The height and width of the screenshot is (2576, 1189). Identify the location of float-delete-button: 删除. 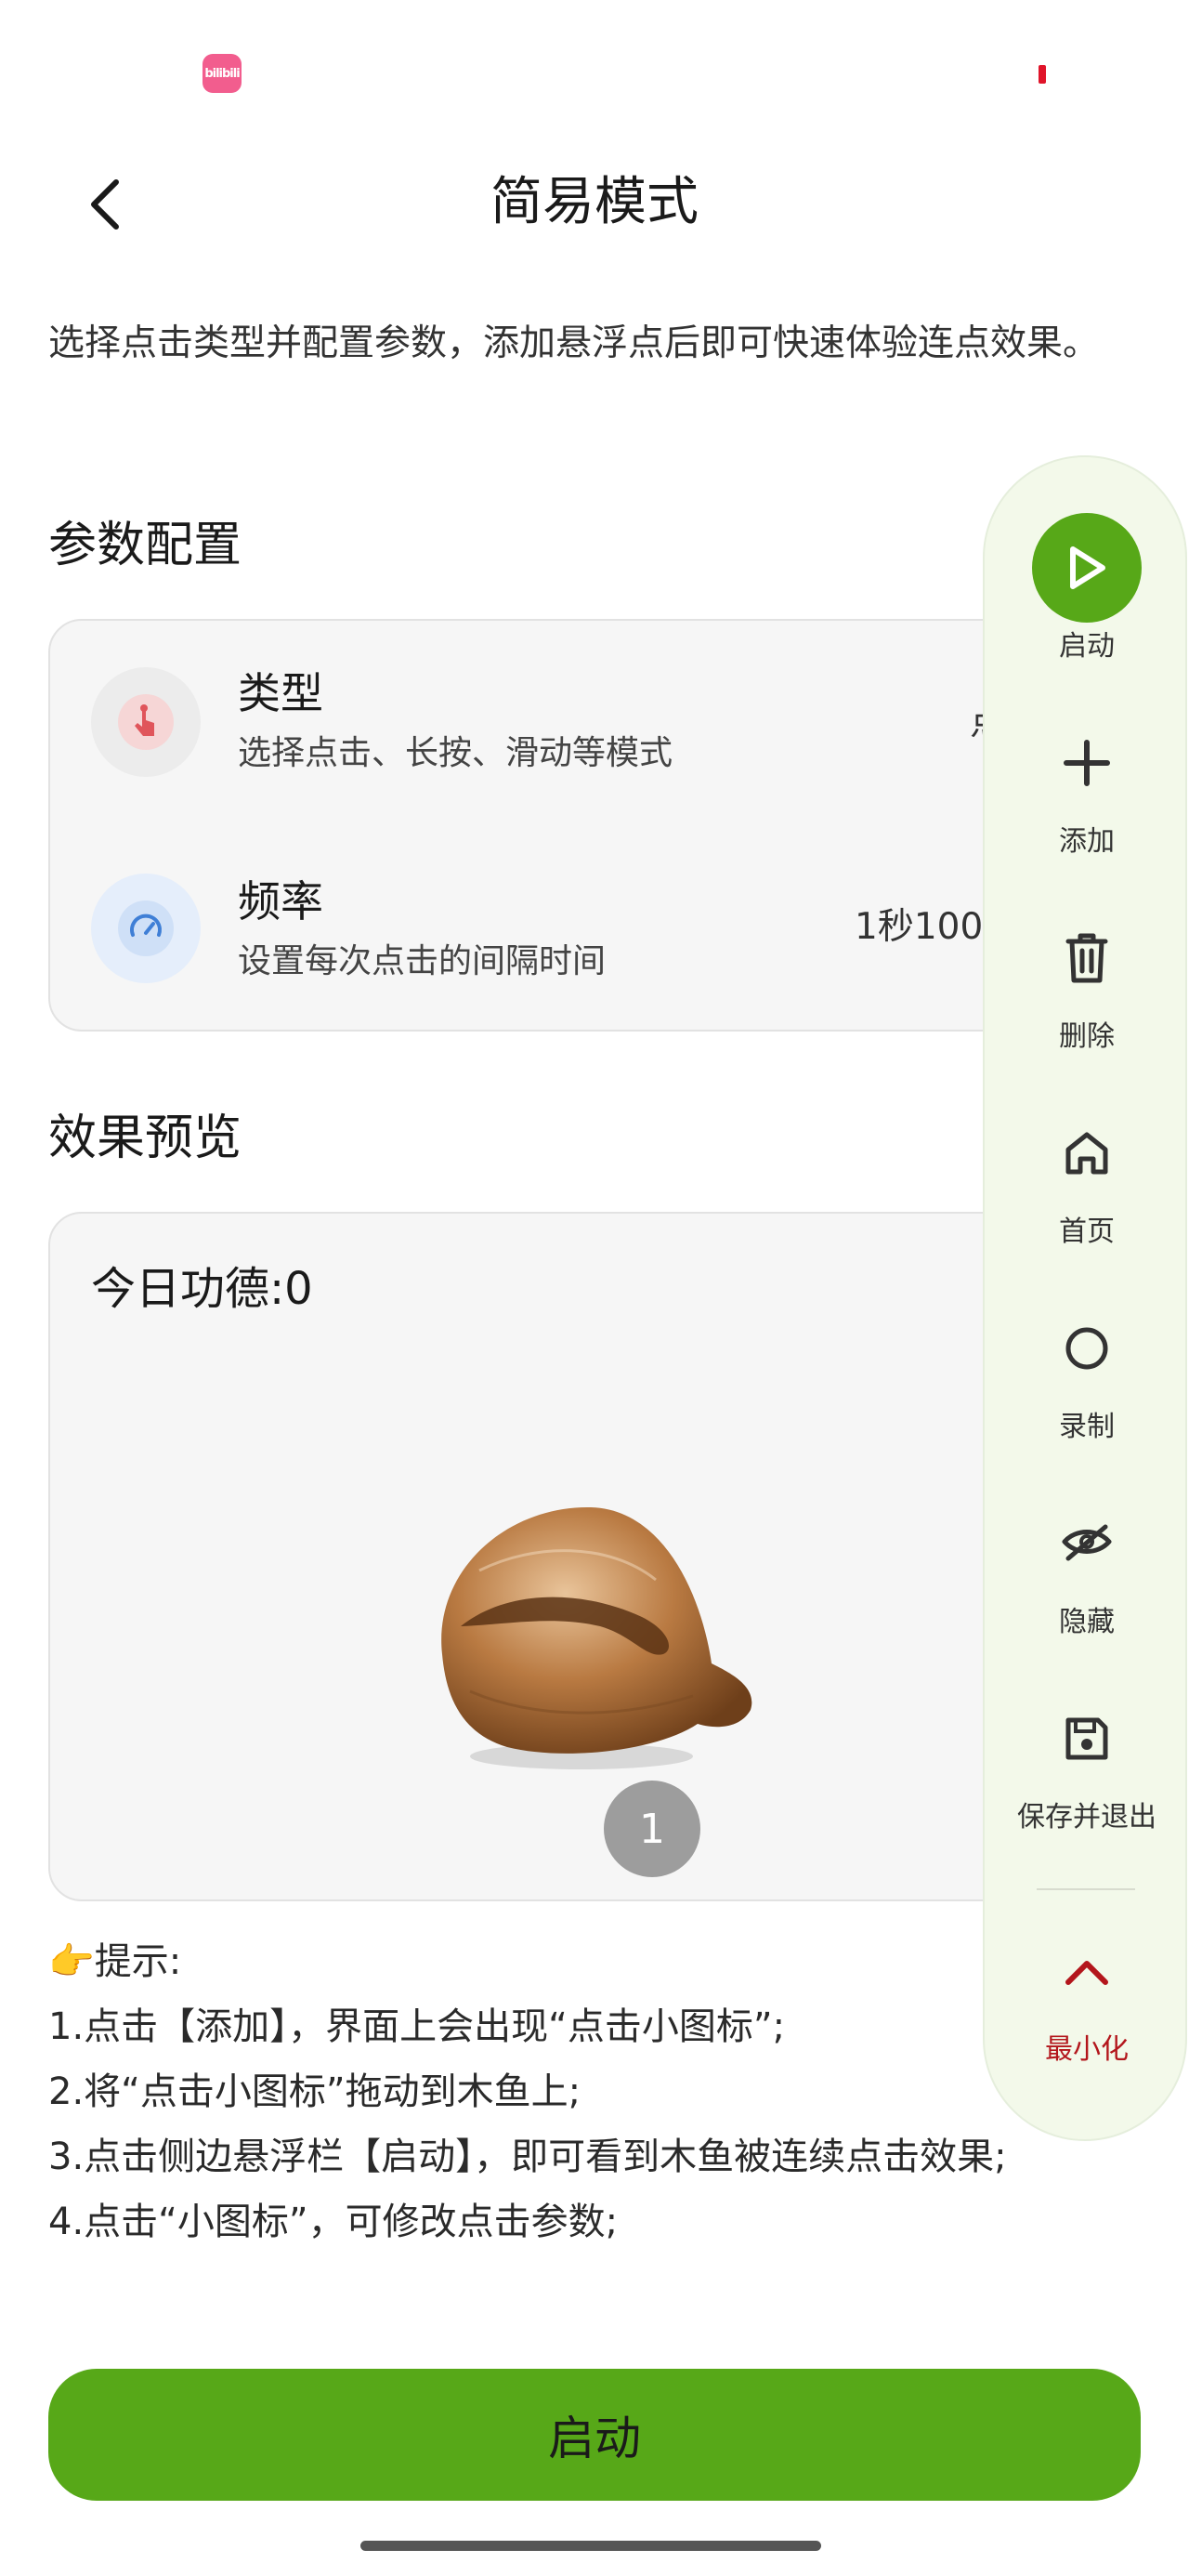
(1087, 980).